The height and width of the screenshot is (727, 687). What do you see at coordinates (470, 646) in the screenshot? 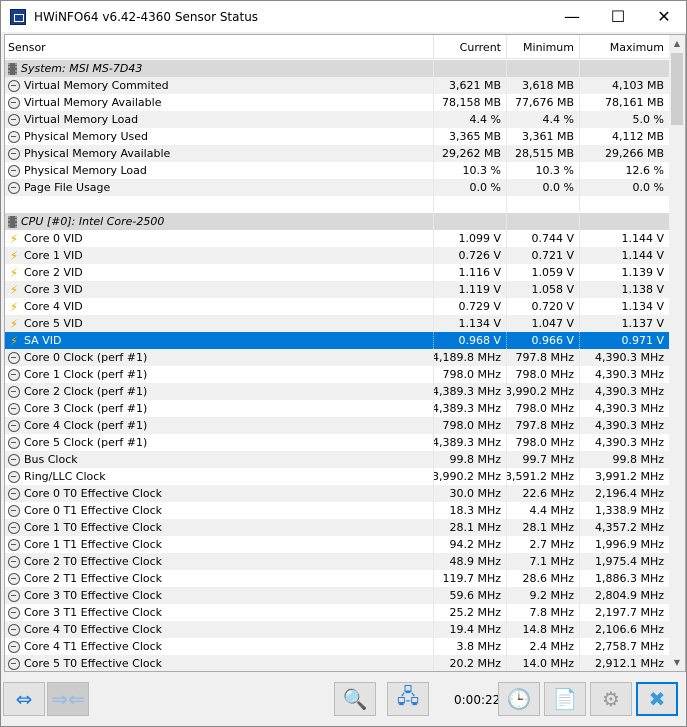
I see `current-value: 3.8 MHz` at bounding box center [470, 646].